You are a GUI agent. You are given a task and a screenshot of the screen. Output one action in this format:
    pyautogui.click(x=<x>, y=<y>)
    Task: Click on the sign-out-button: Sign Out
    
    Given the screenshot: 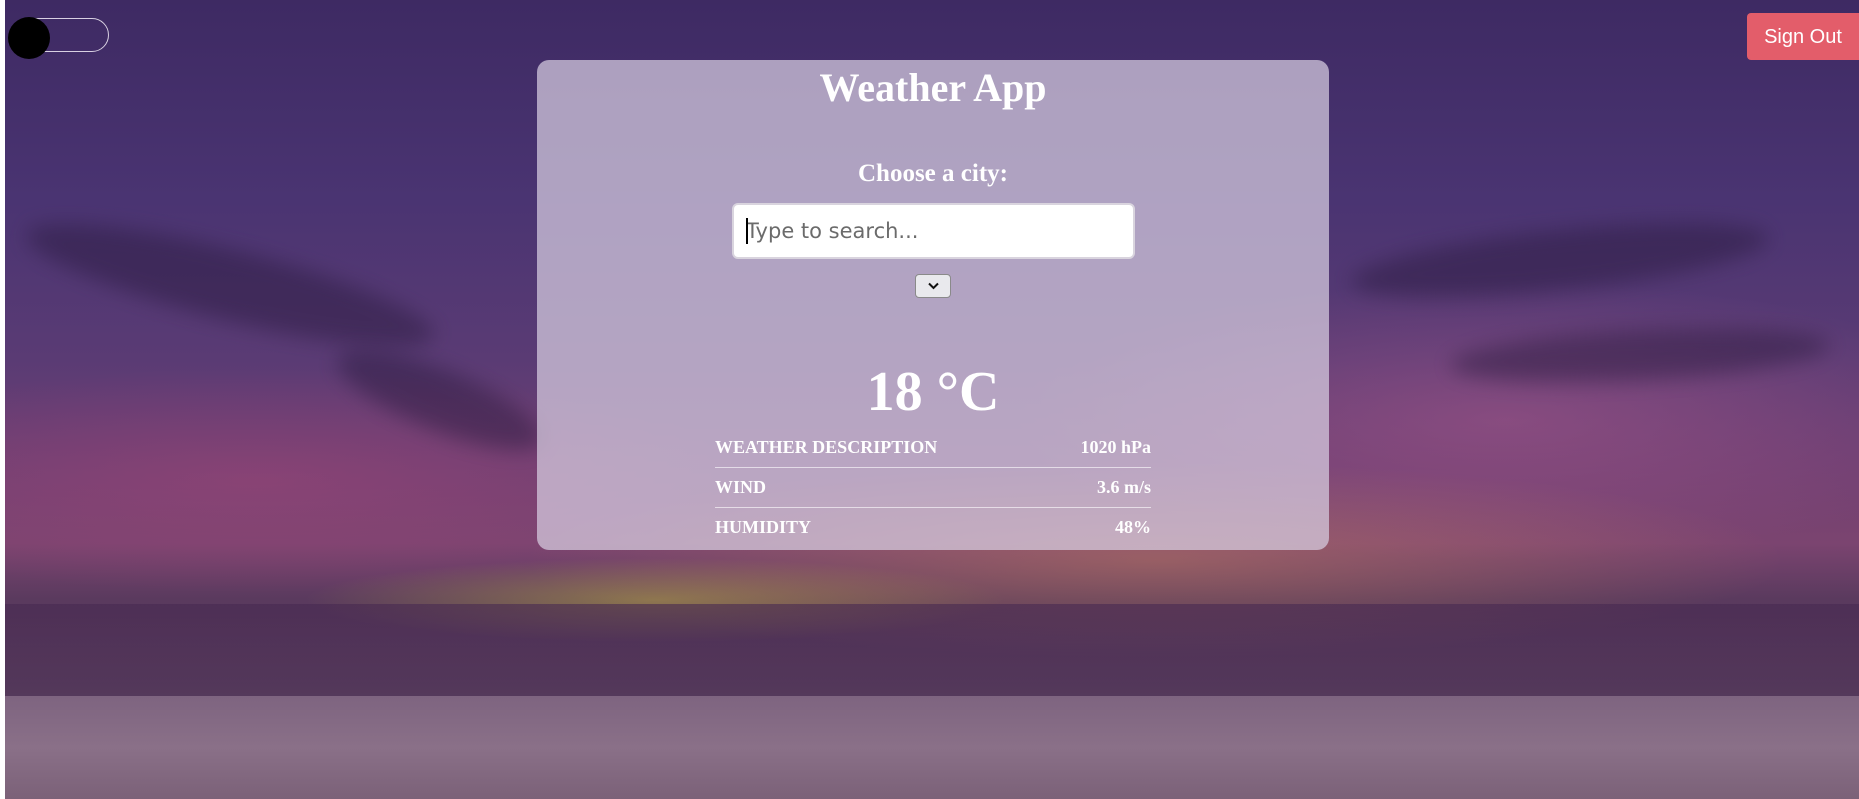 What is the action you would take?
    pyautogui.click(x=1803, y=36)
    